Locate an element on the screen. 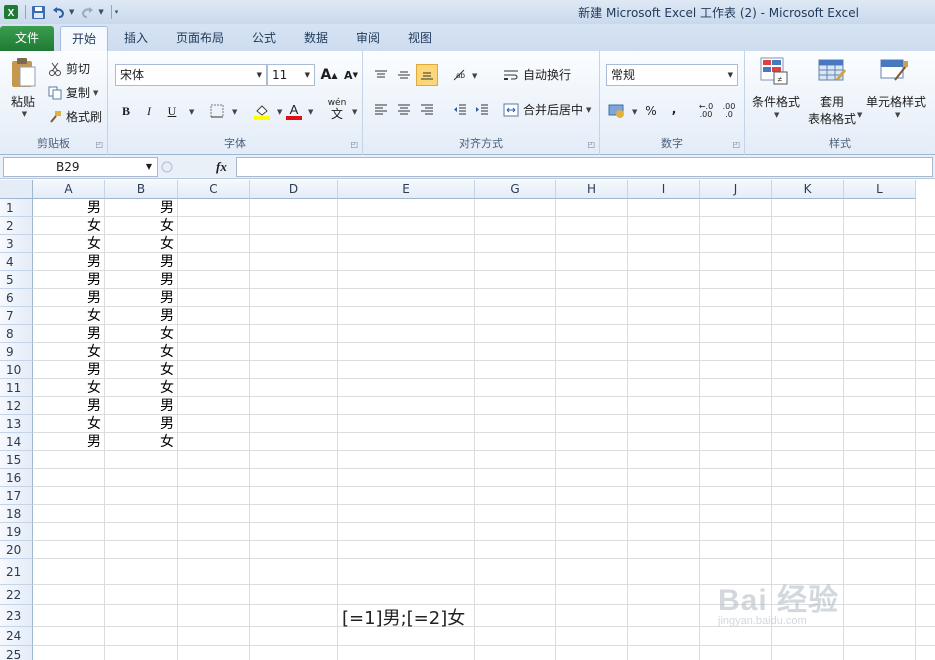 Image resolution: width=935 pixels, height=660 pixels. fill-color-dropdown-icon: ▼ is located at coordinates (279, 112).